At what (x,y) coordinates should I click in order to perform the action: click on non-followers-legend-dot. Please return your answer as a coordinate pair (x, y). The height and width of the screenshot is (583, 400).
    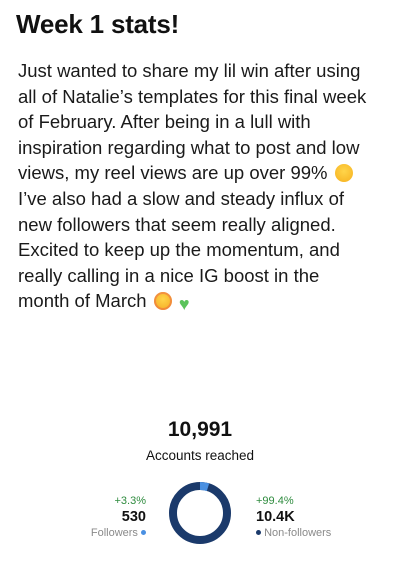
    Looking at the image, I should click on (258, 532).